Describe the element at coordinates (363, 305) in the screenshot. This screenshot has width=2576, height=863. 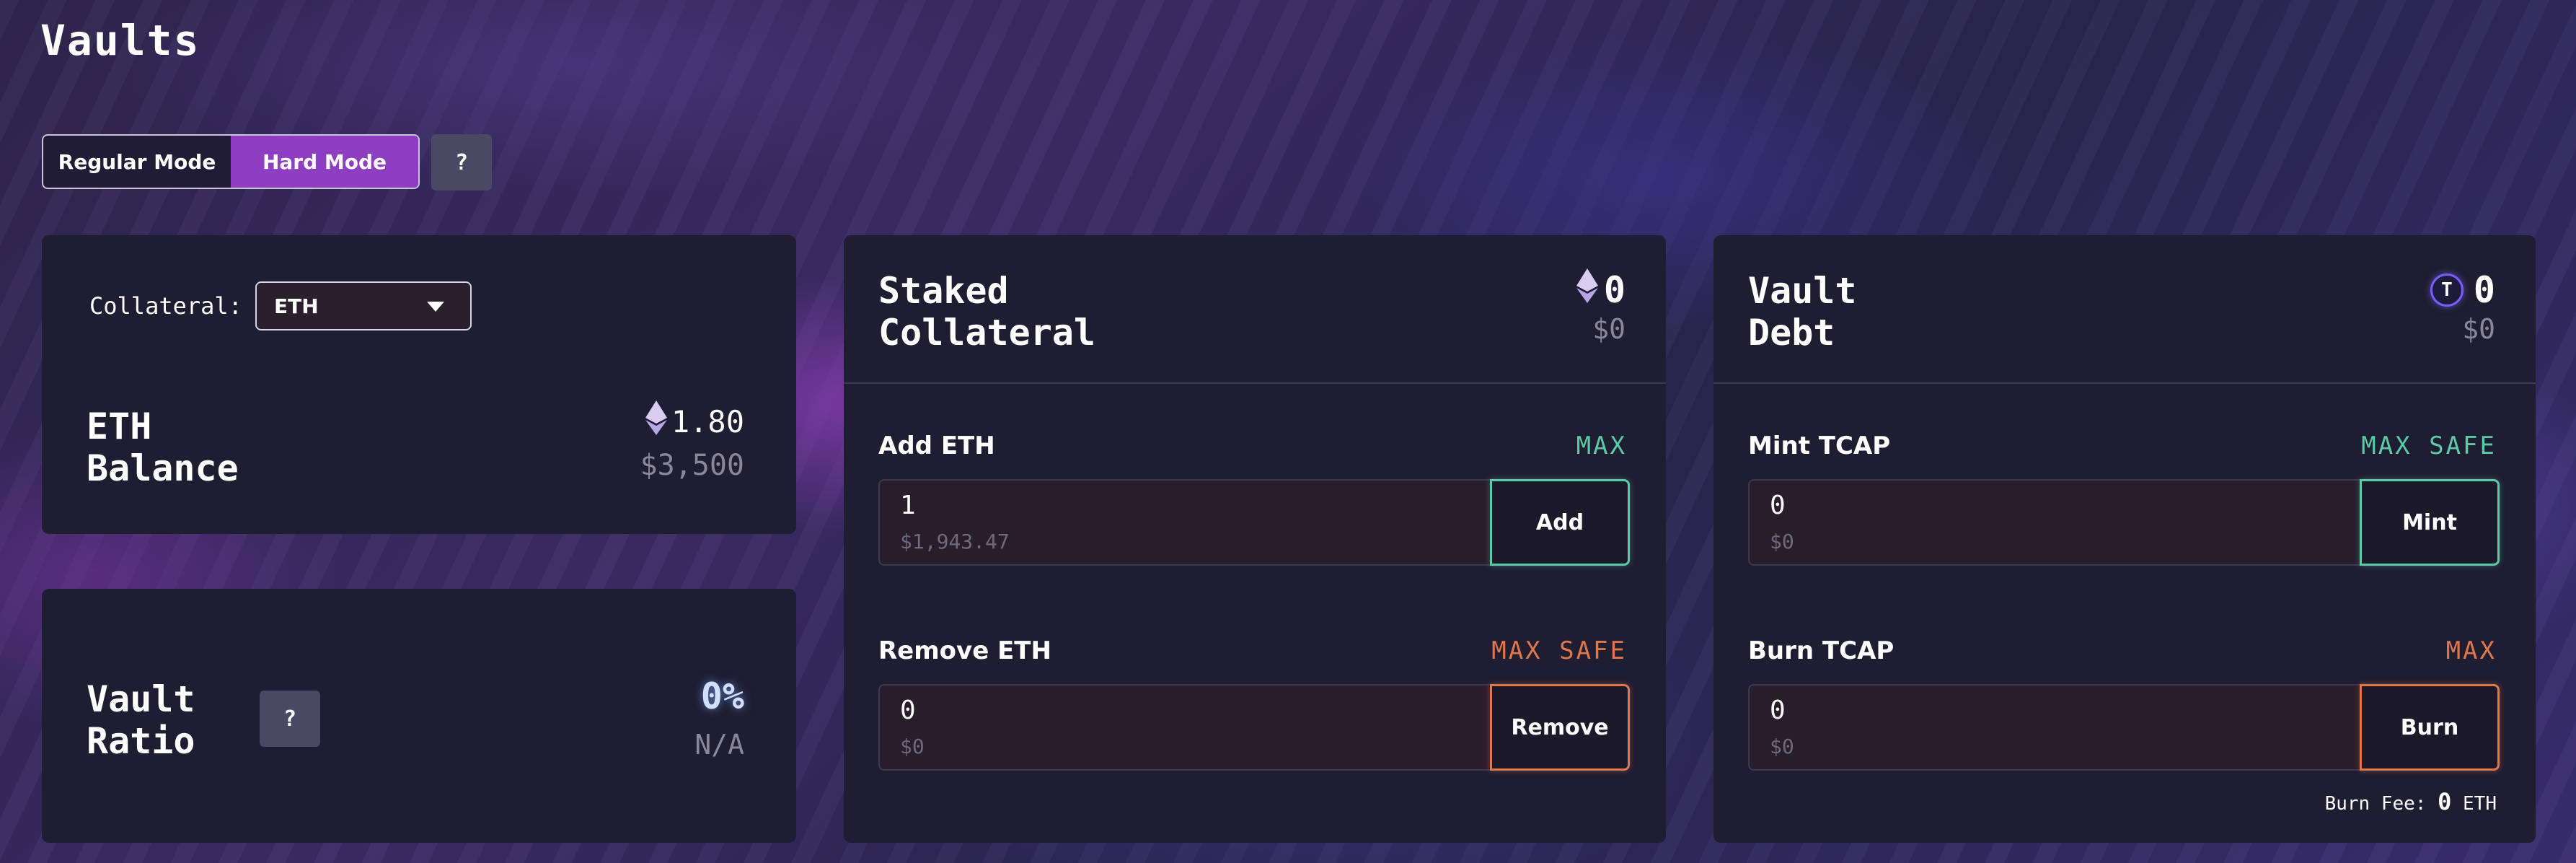
I see `collateral-select: ETH` at that location.